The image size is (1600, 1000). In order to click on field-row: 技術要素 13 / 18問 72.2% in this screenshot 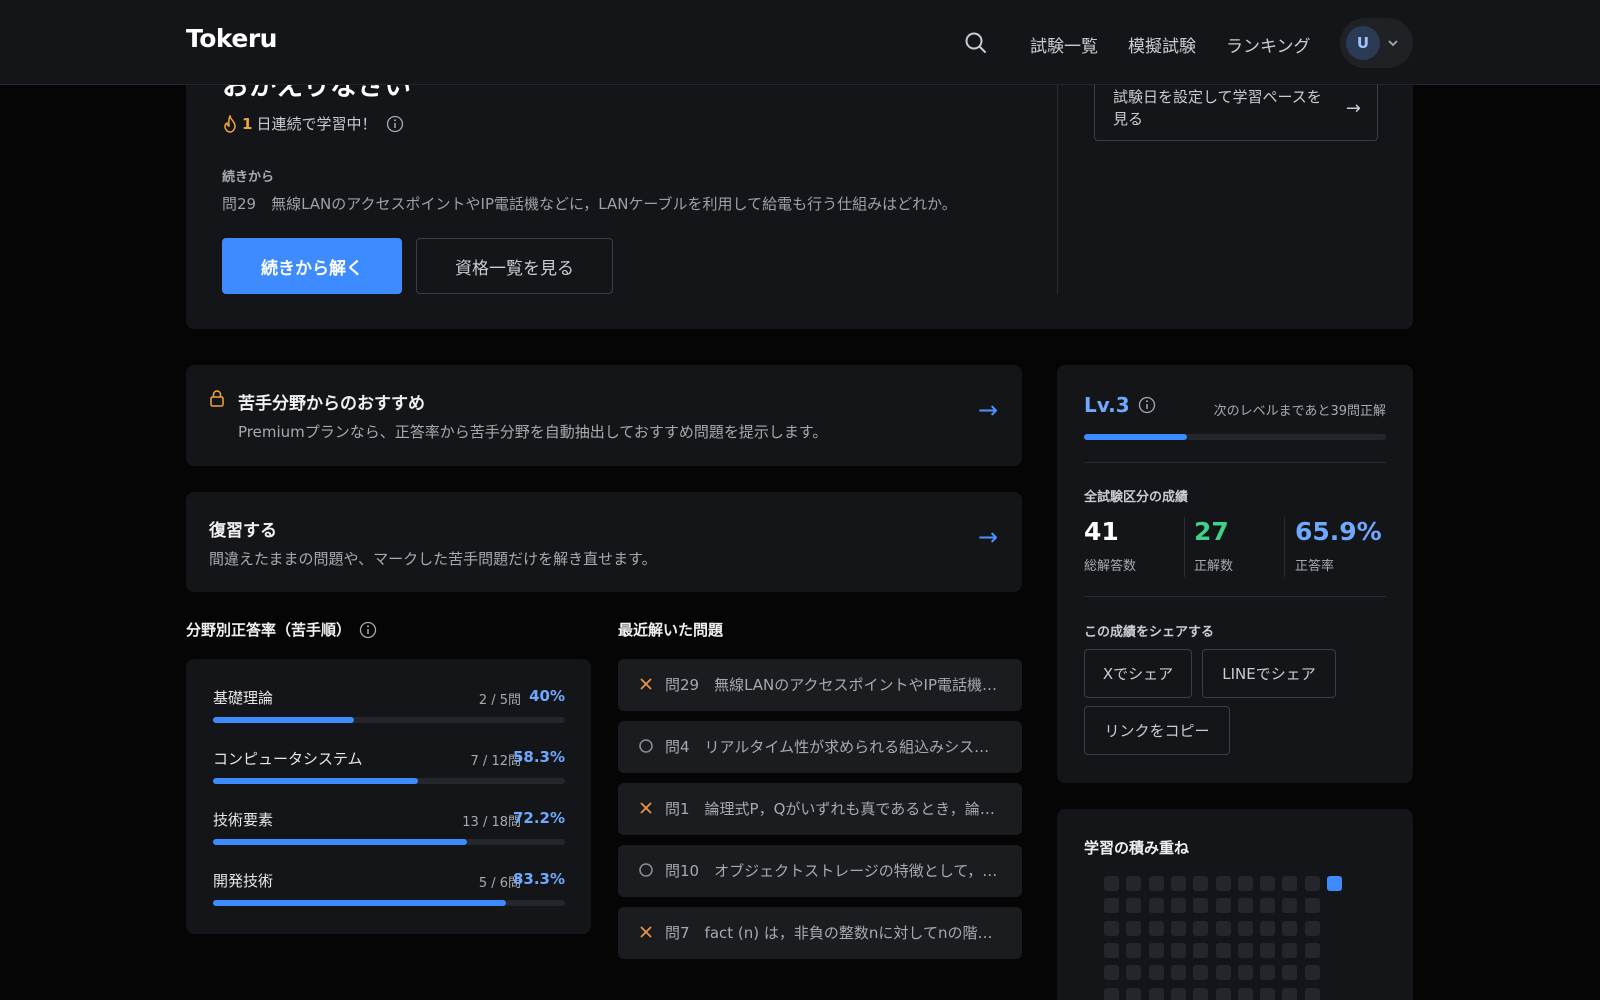, I will do `click(389, 829)`.